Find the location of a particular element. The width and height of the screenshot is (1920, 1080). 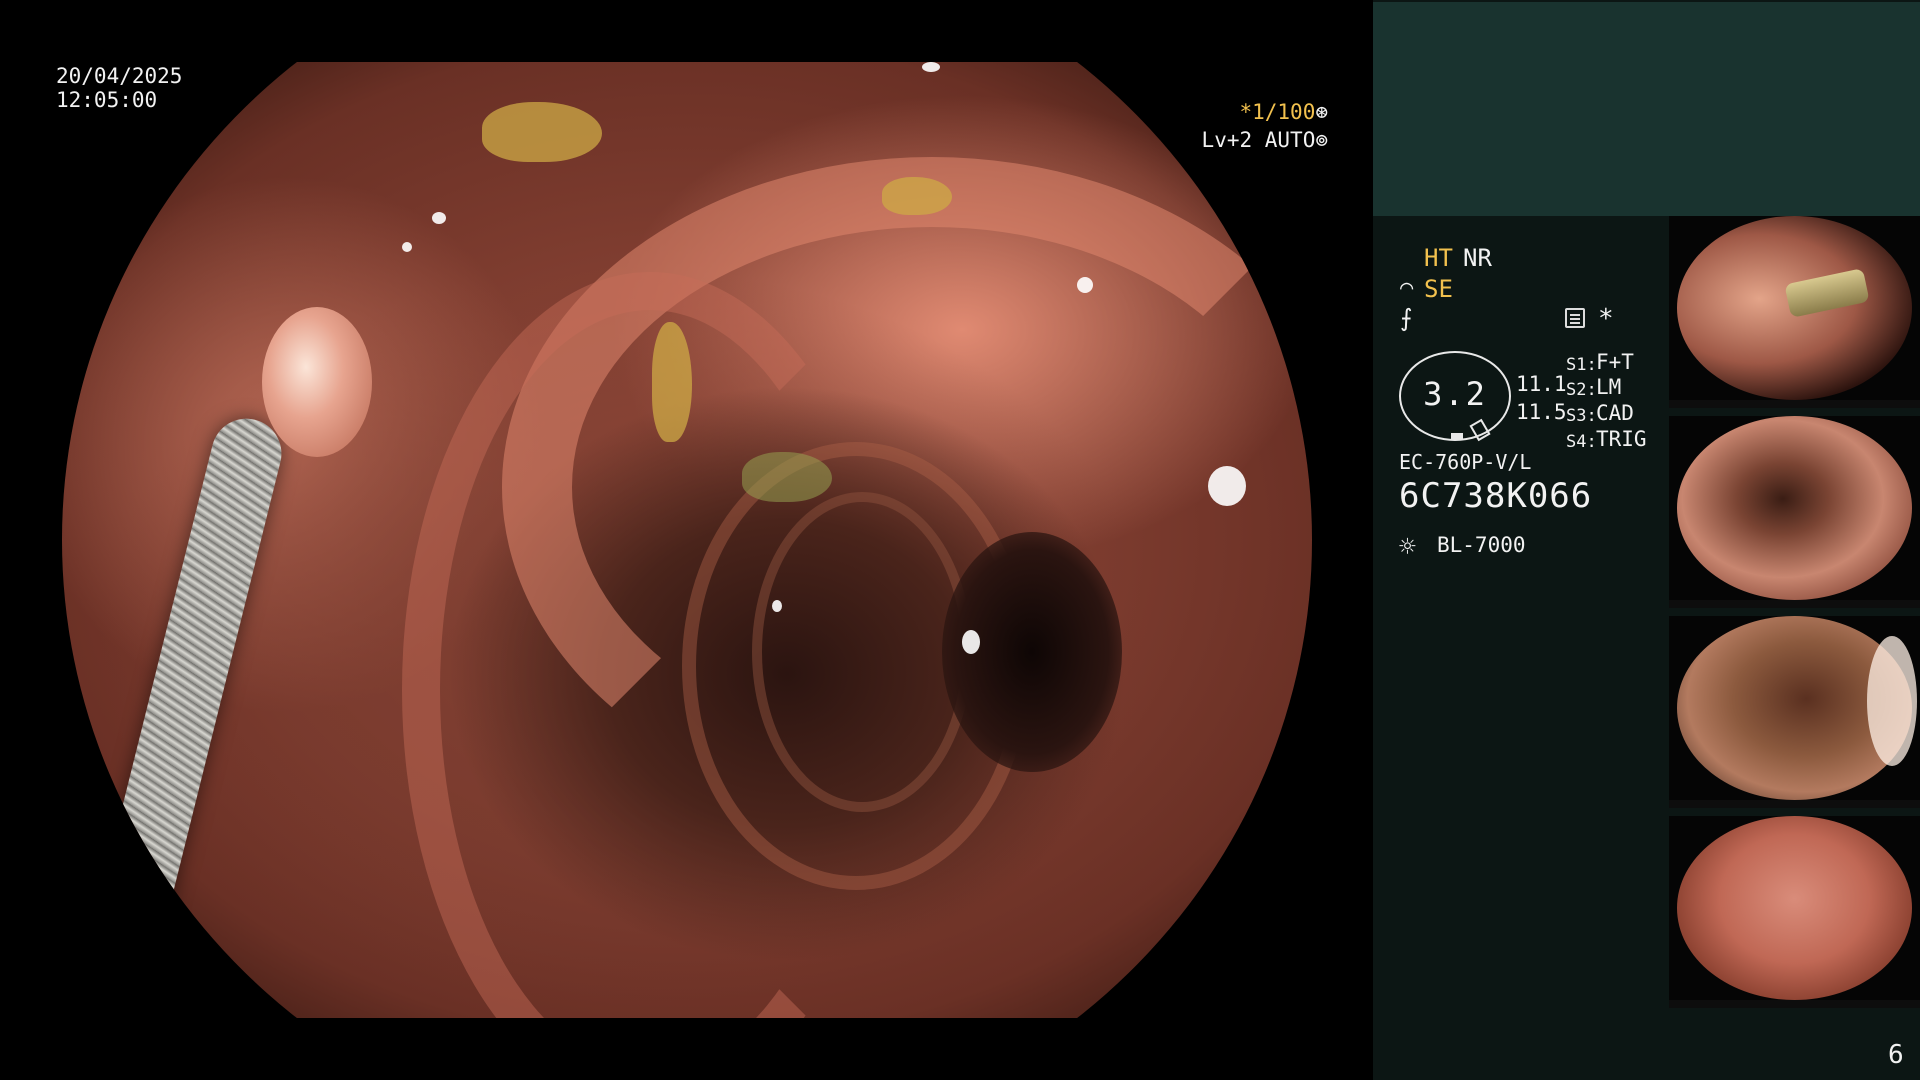

lesion is located at coordinates (317, 382).